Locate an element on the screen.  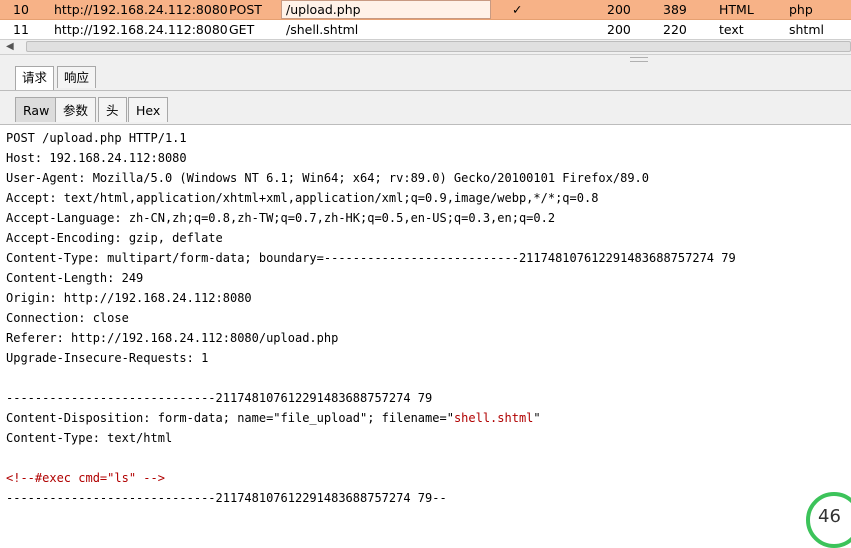
disposition-suffix: " is located at coordinates (537, 418).